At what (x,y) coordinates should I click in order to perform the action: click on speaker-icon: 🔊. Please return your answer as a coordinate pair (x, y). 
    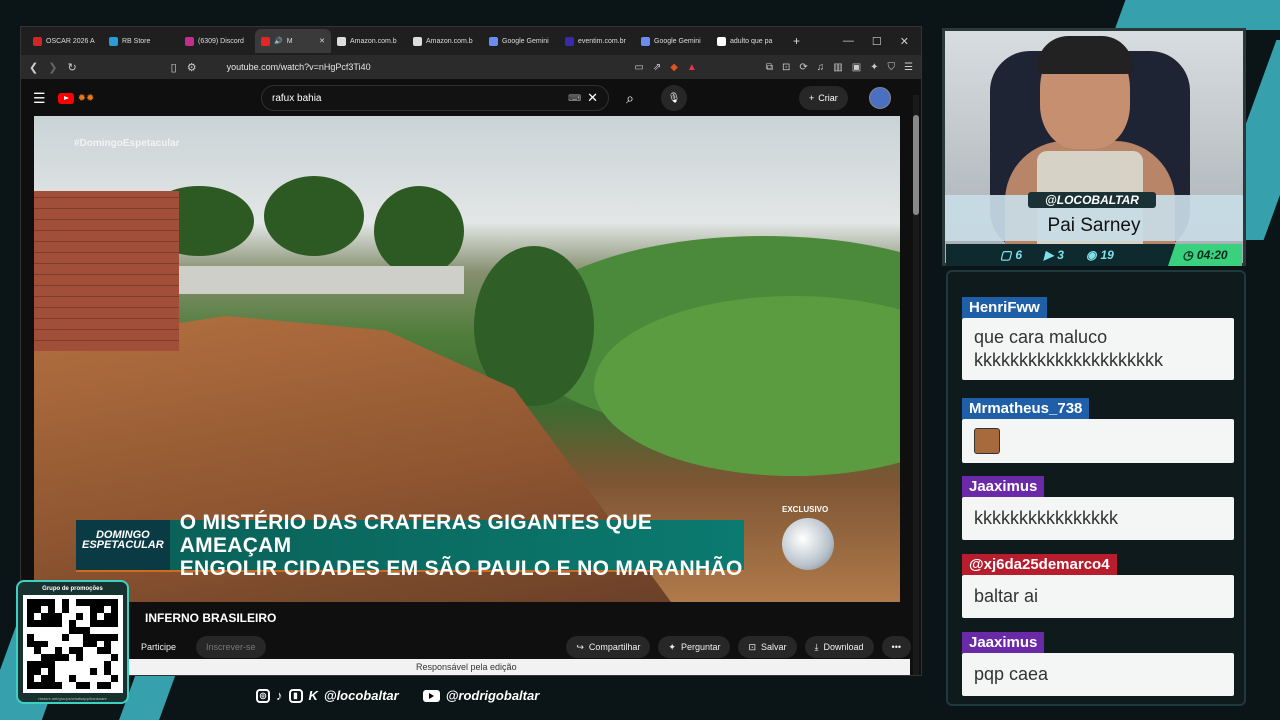
    Looking at the image, I should click on (278, 41).